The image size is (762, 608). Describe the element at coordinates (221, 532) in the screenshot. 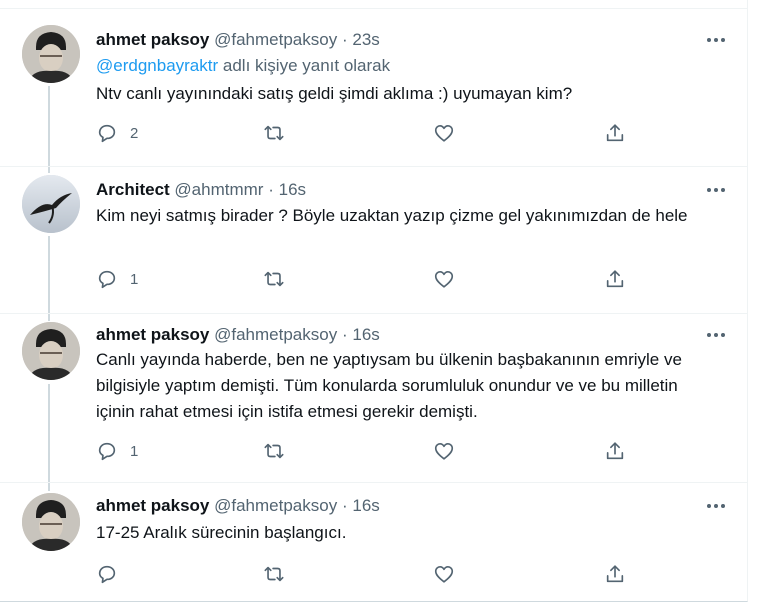

I see `tweet-text: 17-25 Aralık sürecinin başlangıcı.` at that location.